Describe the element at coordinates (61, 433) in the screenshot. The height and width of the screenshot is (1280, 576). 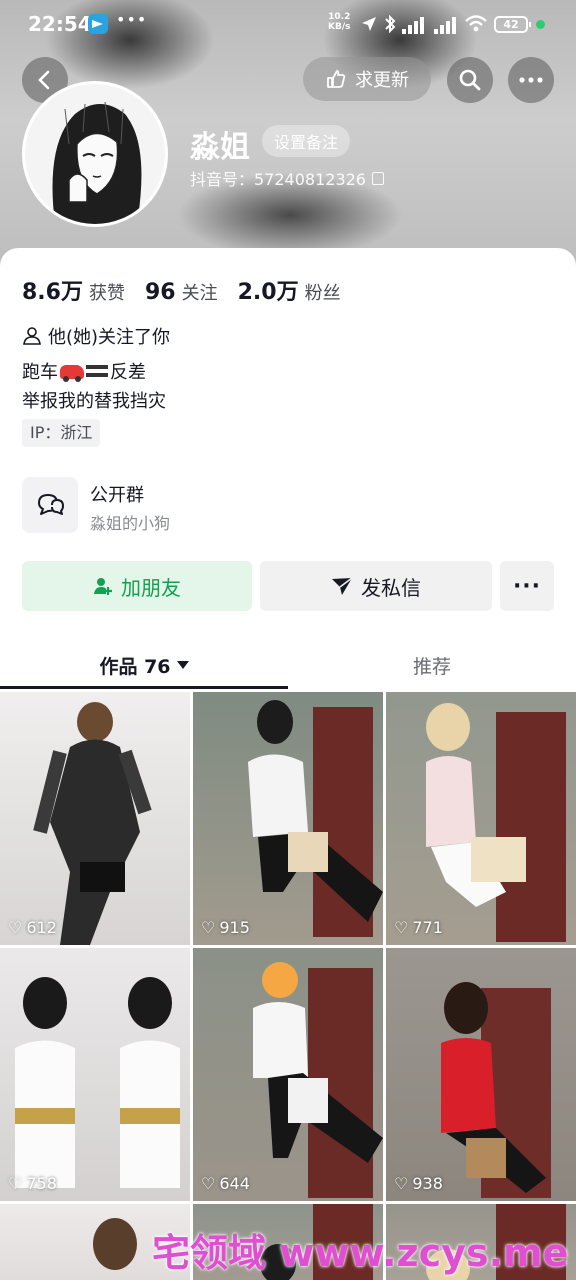
I see `ip-location-tag: IP：浙江` at that location.